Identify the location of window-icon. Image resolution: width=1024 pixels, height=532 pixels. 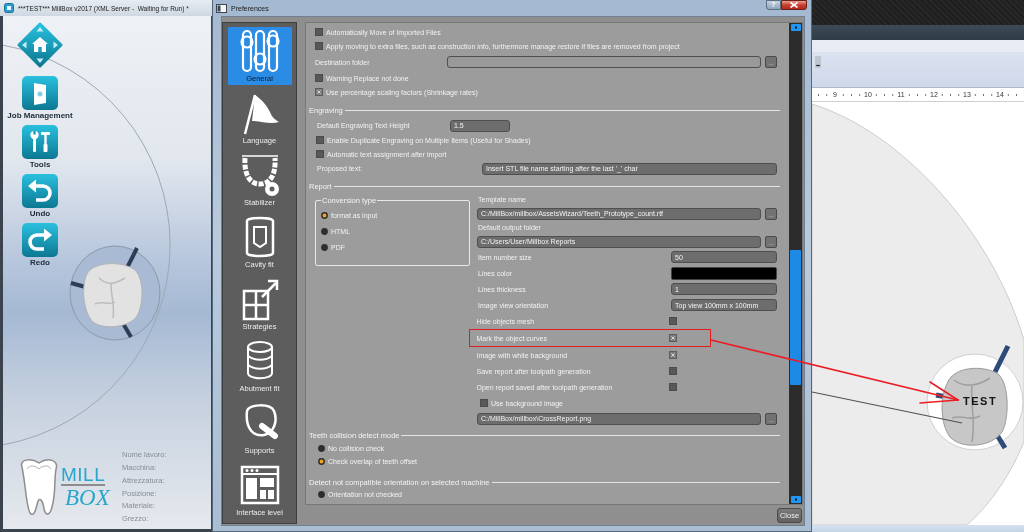
(221, 8).